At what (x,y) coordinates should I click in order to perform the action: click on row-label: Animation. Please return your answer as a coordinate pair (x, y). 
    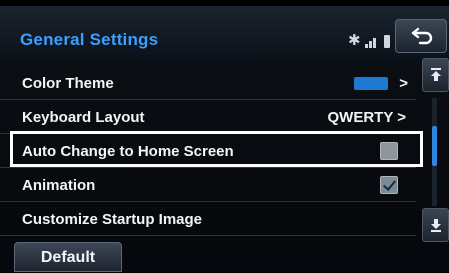
    Looking at the image, I should click on (59, 185).